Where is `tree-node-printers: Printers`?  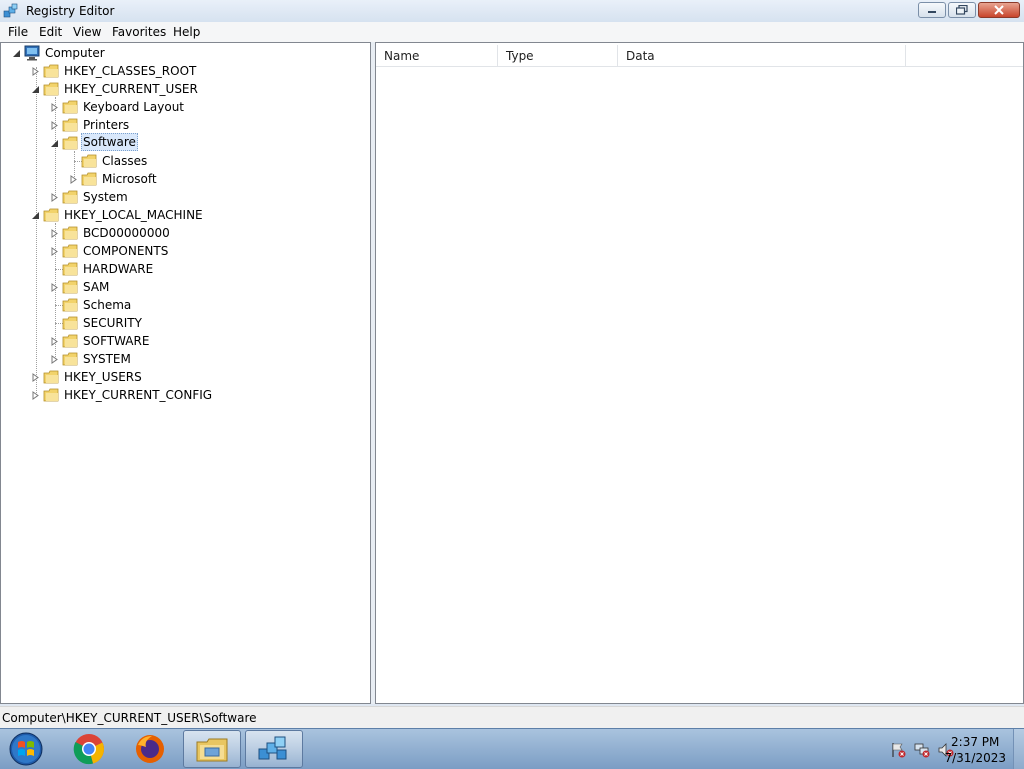
tree-node-printers: Printers is located at coordinates (181, 125).